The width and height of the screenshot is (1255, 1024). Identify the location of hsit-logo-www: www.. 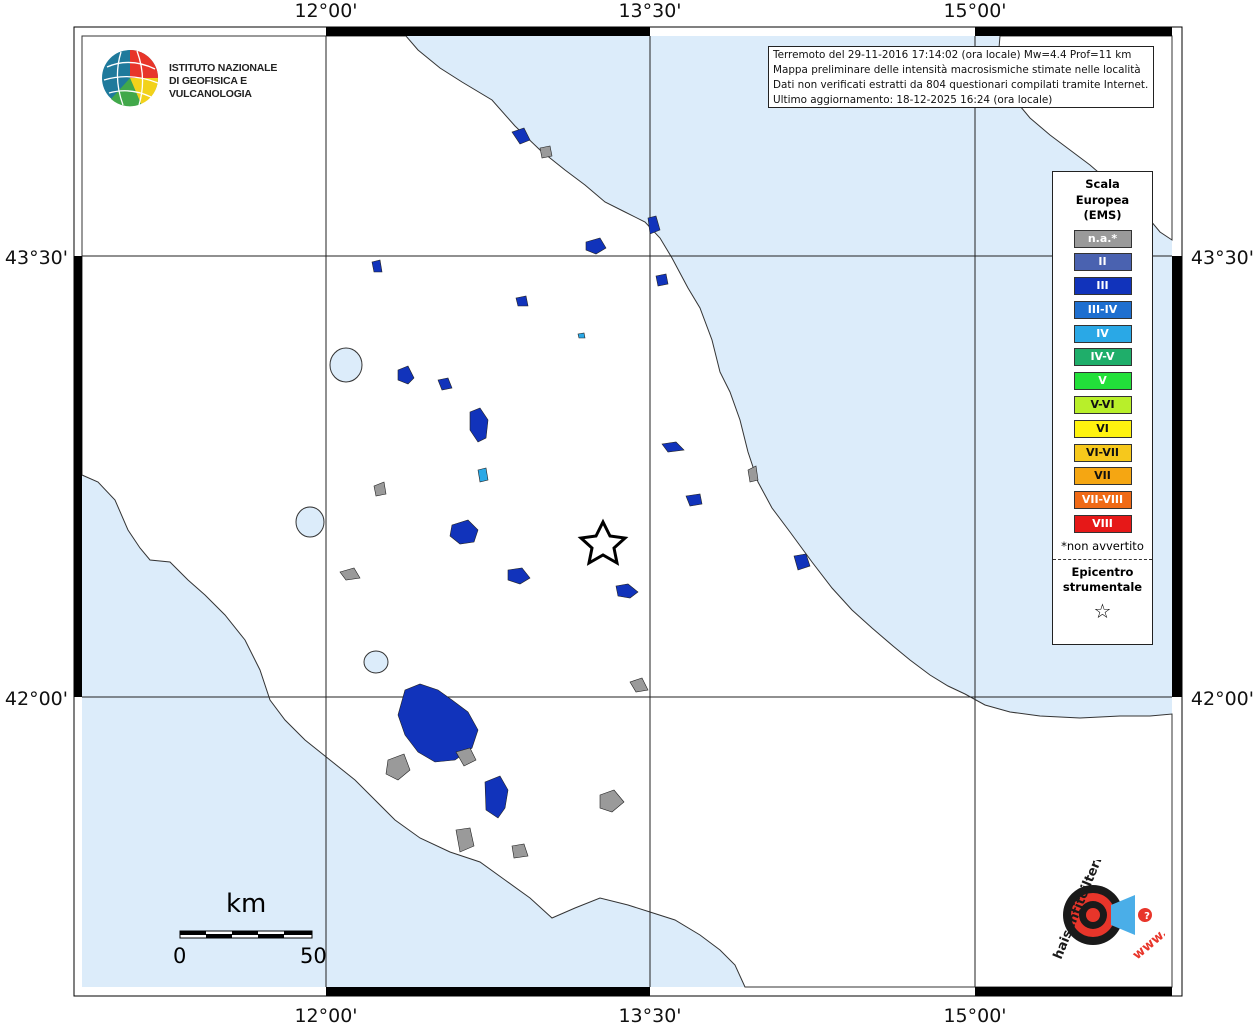
(1147, 944).